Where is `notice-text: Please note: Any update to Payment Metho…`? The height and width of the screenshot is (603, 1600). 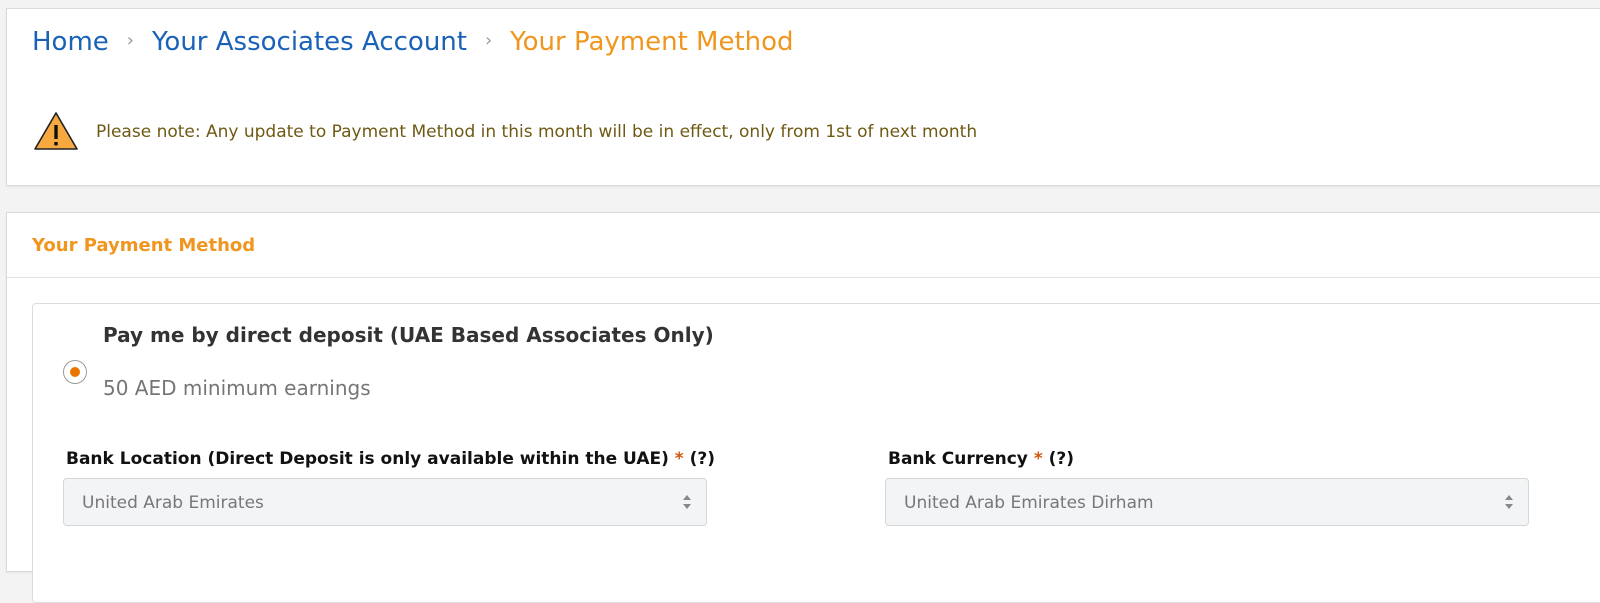
notice-text: Please note: Any update to Payment Metho… is located at coordinates (537, 132).